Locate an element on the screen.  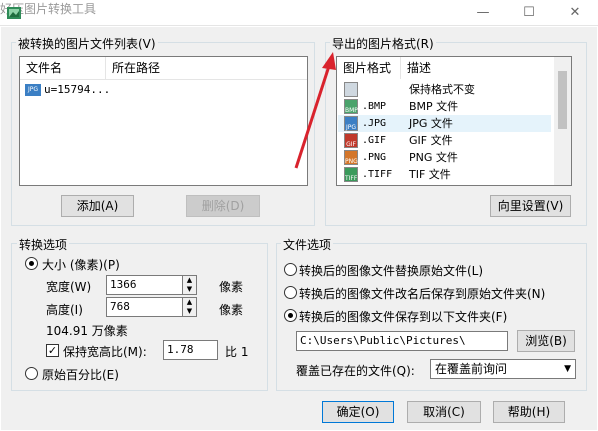
overwrite-select: 在覆盖前询问 ▼ is located at coordinates (503, 369).